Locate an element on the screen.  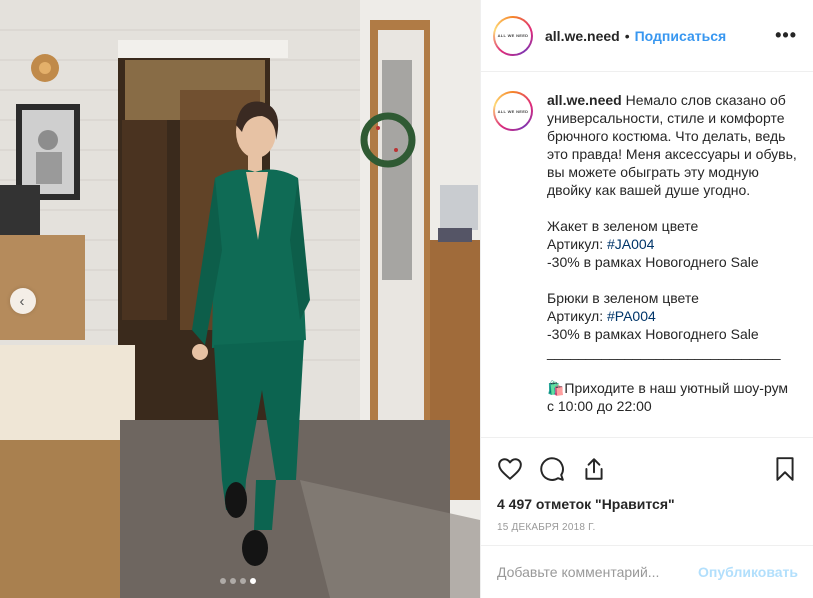
comment-icon is located at coordinates (552, 469).